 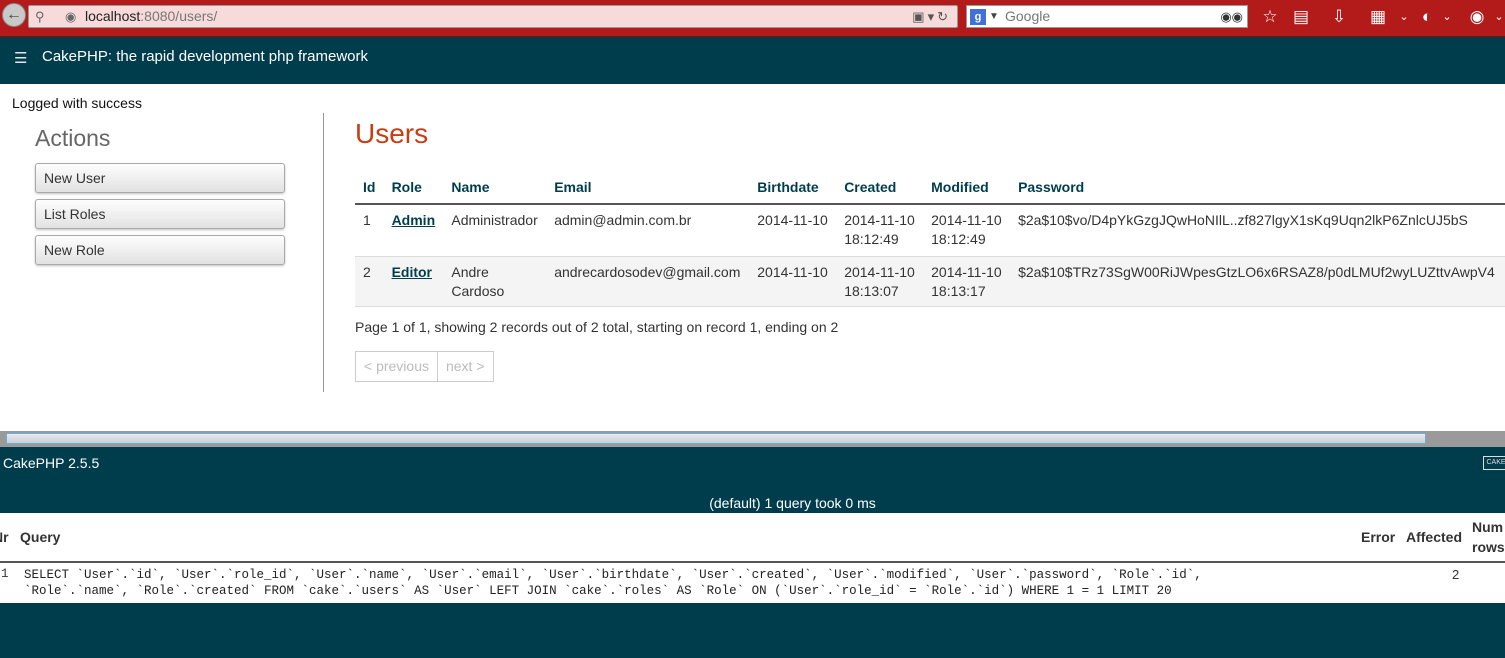 What do you see at coordinates (396, 366) in the screenshot?
I see `previous-button: < previous` at bounding box center [396, 366].